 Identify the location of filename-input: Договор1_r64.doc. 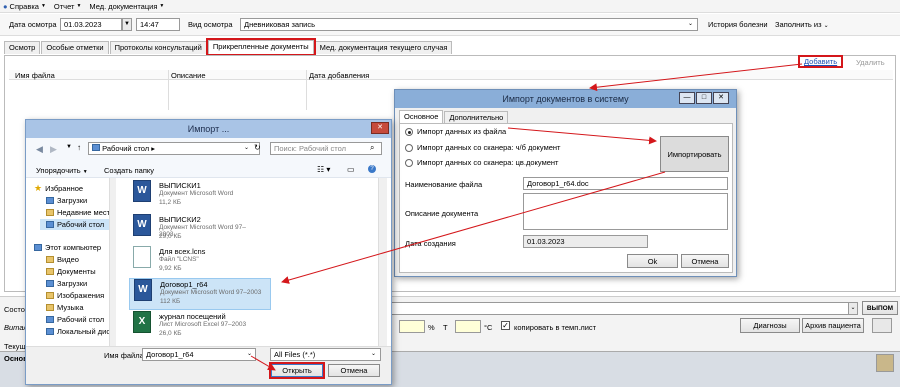
(625, 183).